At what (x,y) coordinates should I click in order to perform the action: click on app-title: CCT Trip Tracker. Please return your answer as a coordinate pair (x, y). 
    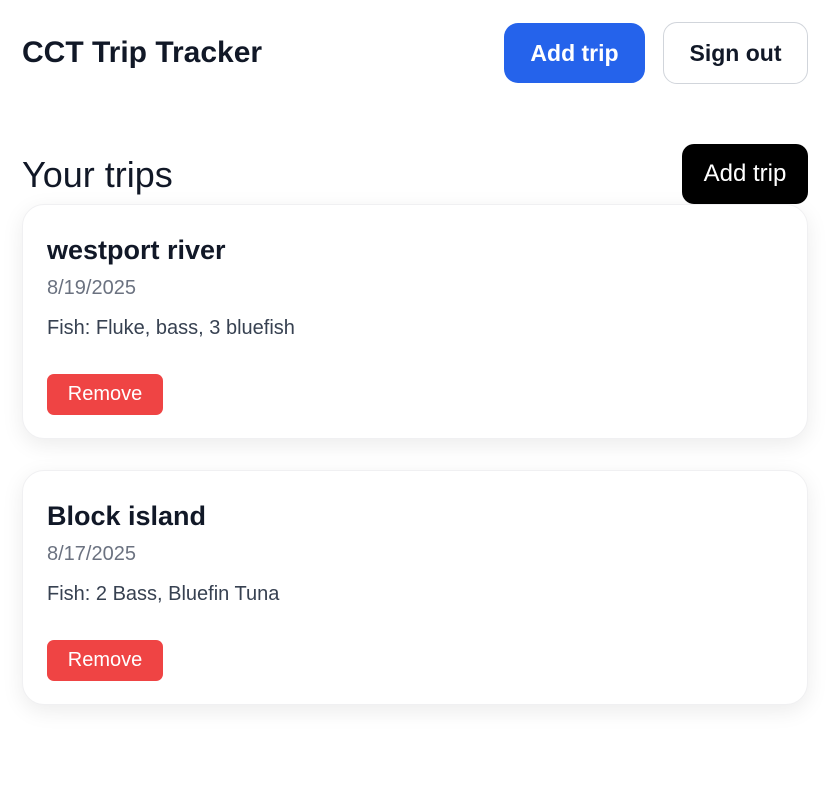
    Looking at the image, I should click on (142, 52).